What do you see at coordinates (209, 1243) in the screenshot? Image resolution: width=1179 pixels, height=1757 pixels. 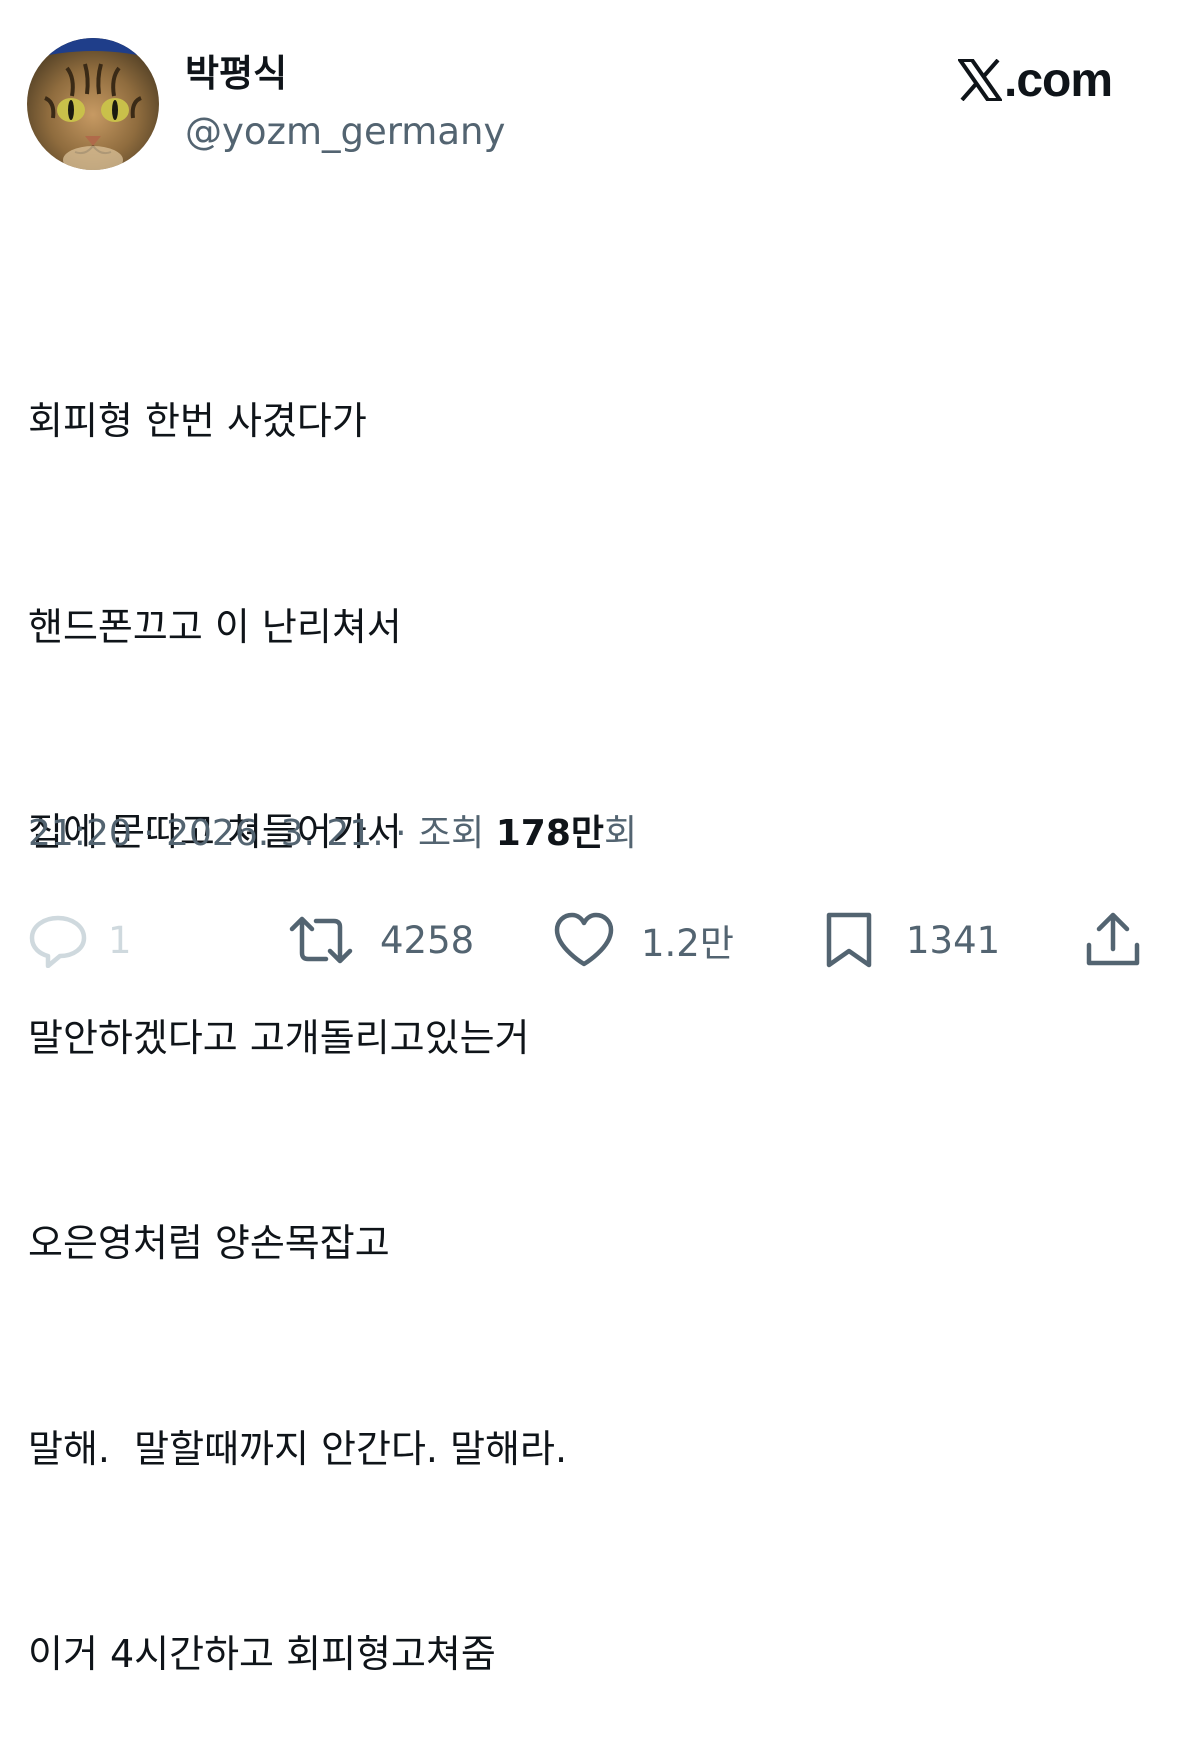 I see `tweet-line: 오은영처럼 양손목잡고` at bounding box center [209, 1243].